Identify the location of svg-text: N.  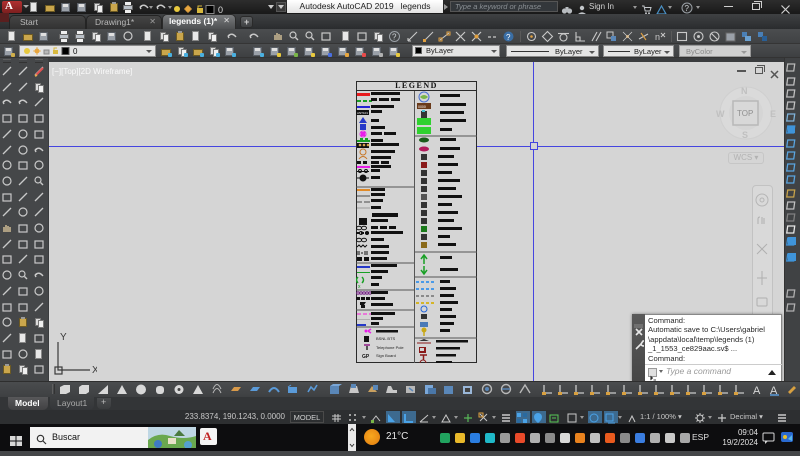
(744, 91).